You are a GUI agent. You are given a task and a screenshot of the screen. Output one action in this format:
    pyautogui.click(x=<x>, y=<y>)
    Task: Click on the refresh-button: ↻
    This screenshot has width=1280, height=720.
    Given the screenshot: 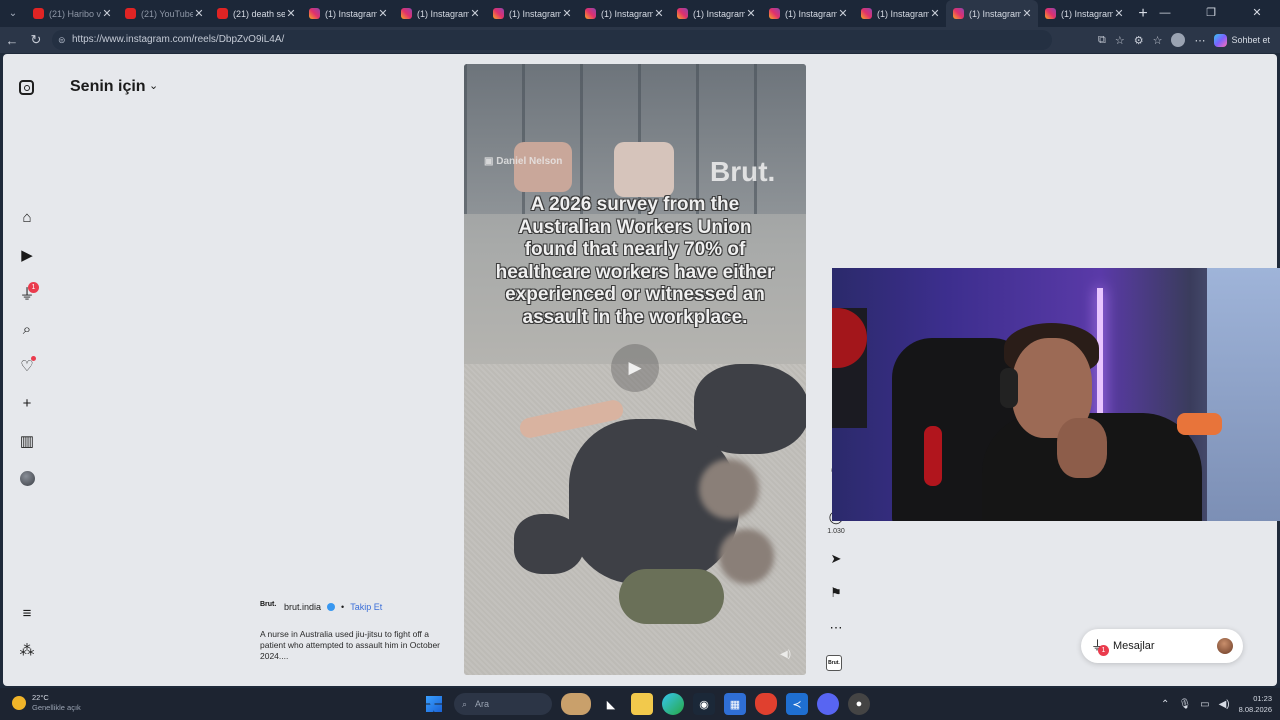 What is the action you would take?
    pyautogui.click(x=36, y=40)
    